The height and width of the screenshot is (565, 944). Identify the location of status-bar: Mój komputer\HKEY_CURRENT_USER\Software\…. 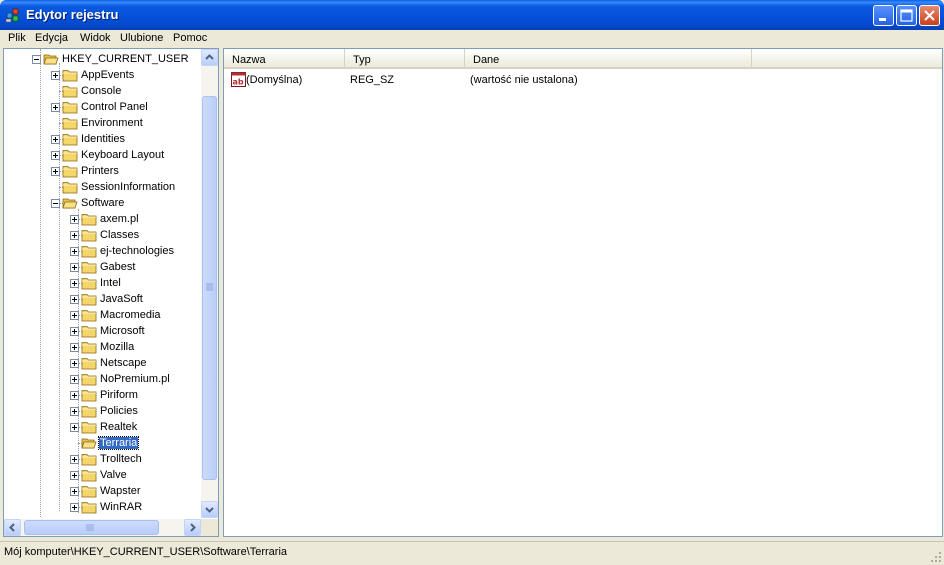
(472, 553).